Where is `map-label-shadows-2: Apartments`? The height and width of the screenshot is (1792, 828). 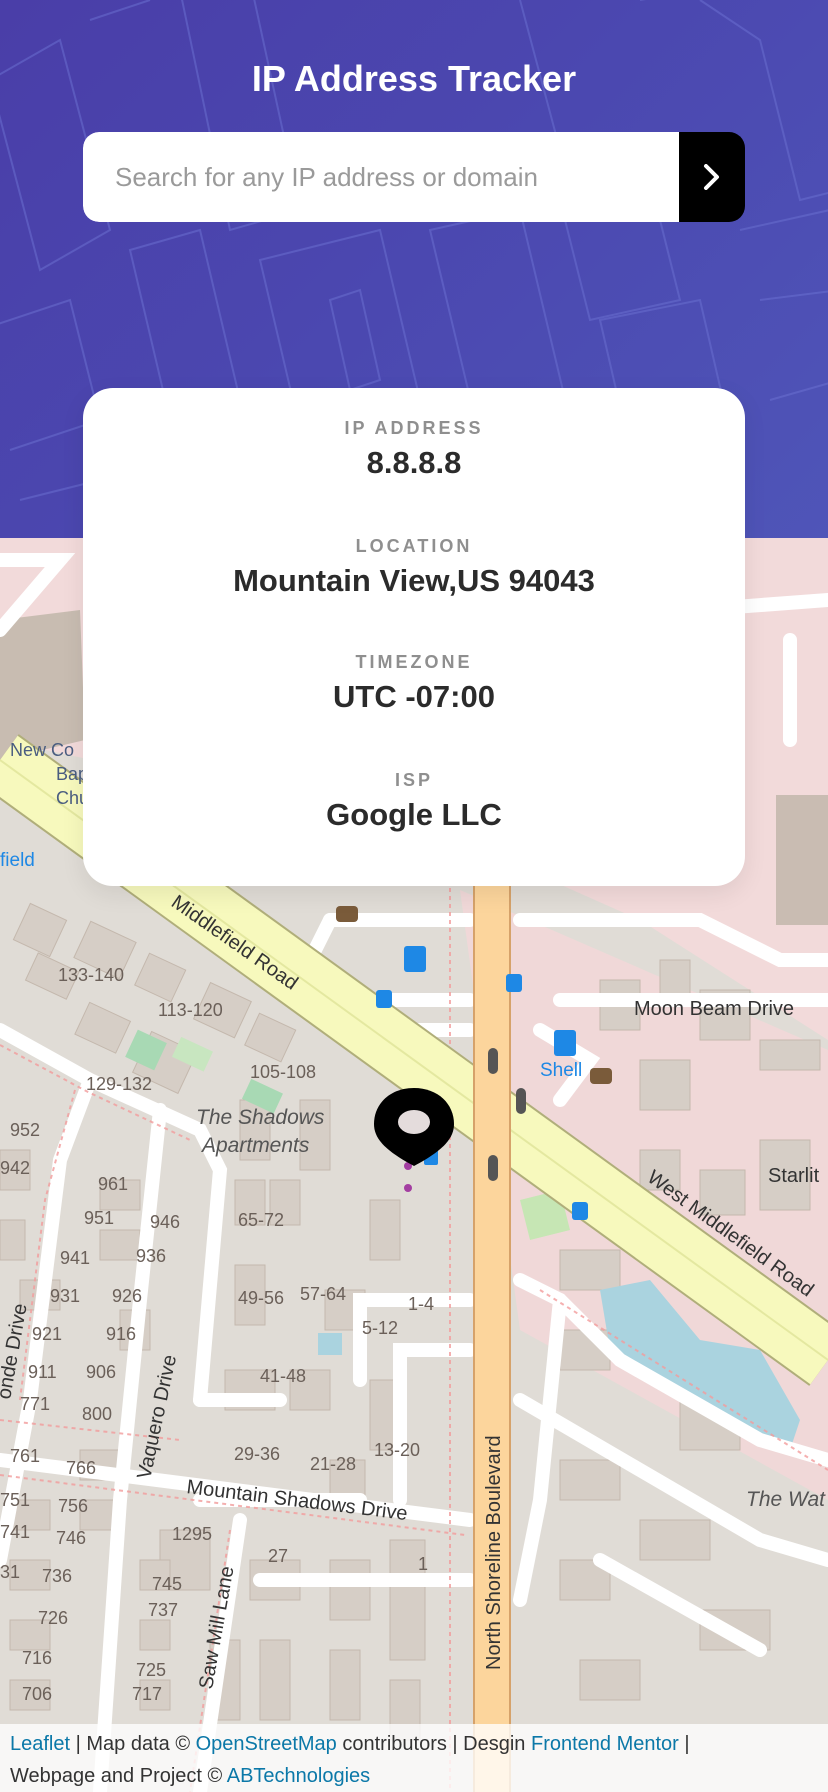
map-label-shadows-2: Apartments is located at coordinates (255, 1145).